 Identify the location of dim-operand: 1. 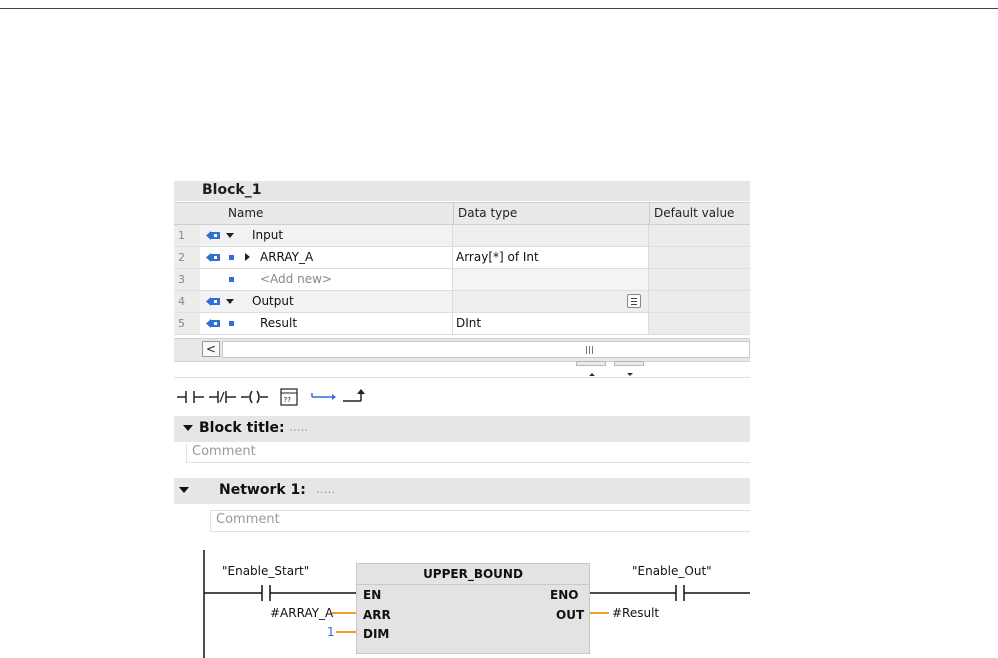
(331, 632).